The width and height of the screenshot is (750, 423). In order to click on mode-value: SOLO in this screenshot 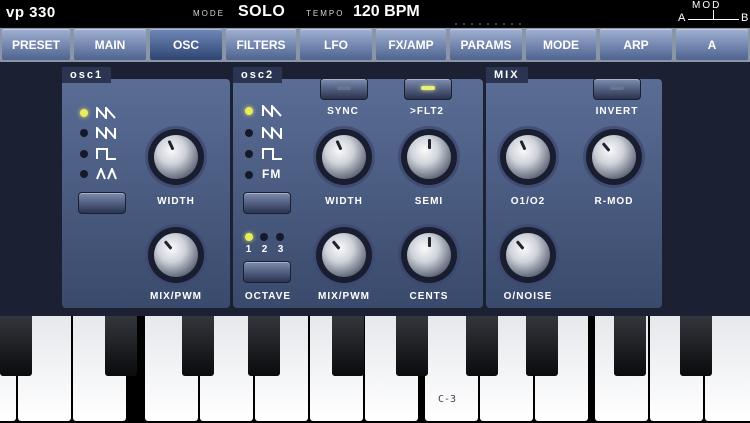, I will do `click(261, 12)`.